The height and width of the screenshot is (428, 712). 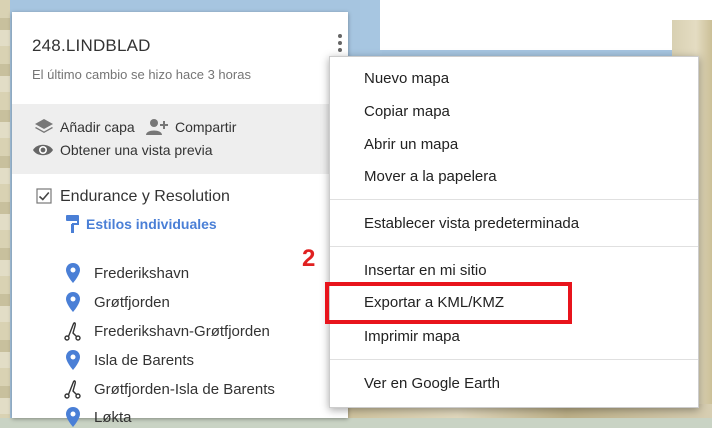 I want to click on map-land-left, so click(x=5, y=209).